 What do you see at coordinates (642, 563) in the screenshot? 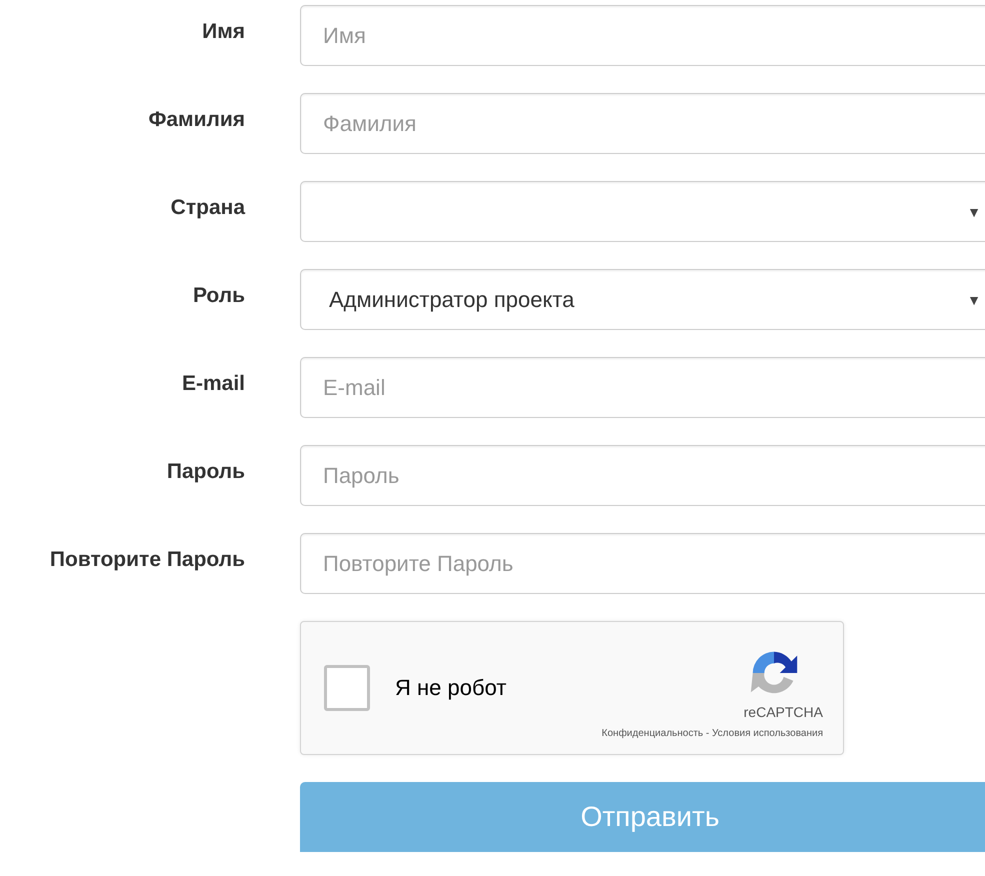
I see `input-field: Повторите Пароль` at bounding box center [642, 563].